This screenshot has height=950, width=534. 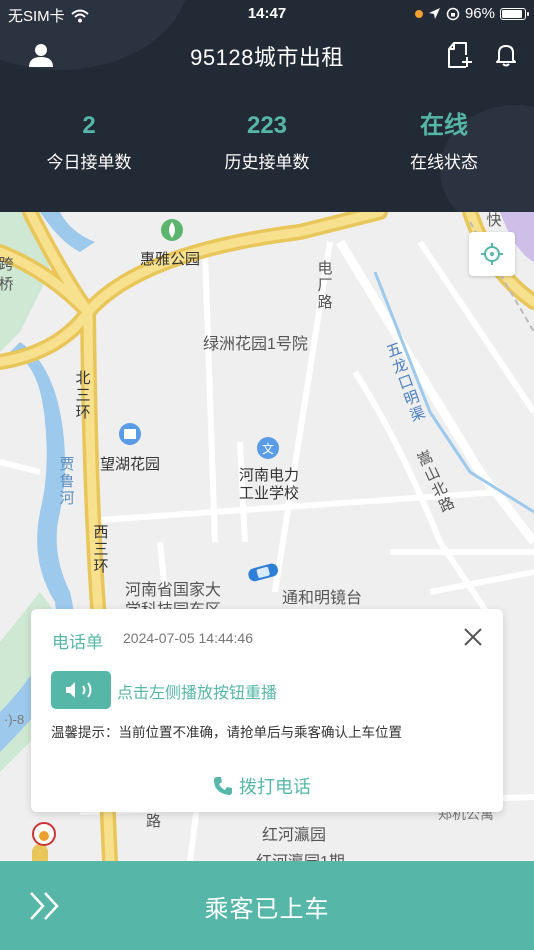 What do you see at coordinates (269, 484) in the screenshot?
I see `map-label: 河南电力 工业学校` at bounding box center [269, 484].